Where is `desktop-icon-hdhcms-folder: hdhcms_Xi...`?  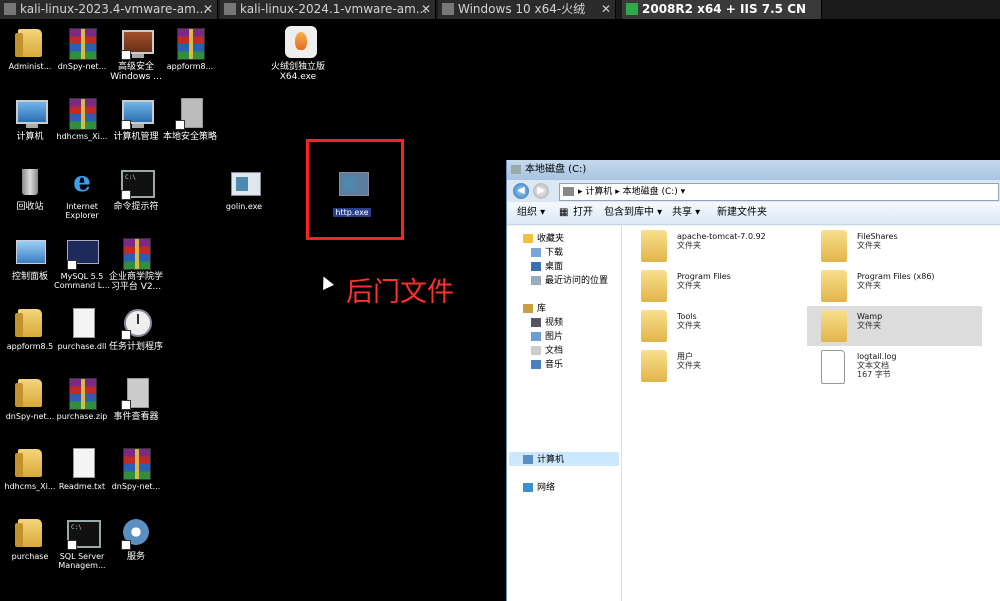
desktop-icon-hdhcms-folder: hdhcms_Xi... is located at coordinates (30, 468).